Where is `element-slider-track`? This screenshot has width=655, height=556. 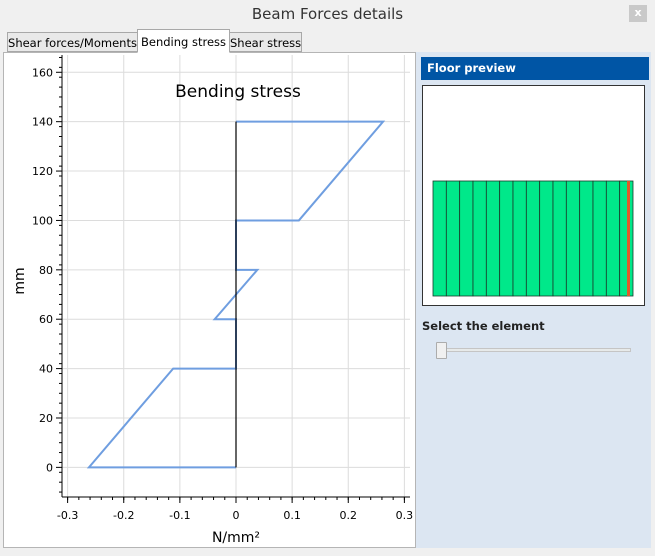
element-slider-track is located at coordinates (534, 350).